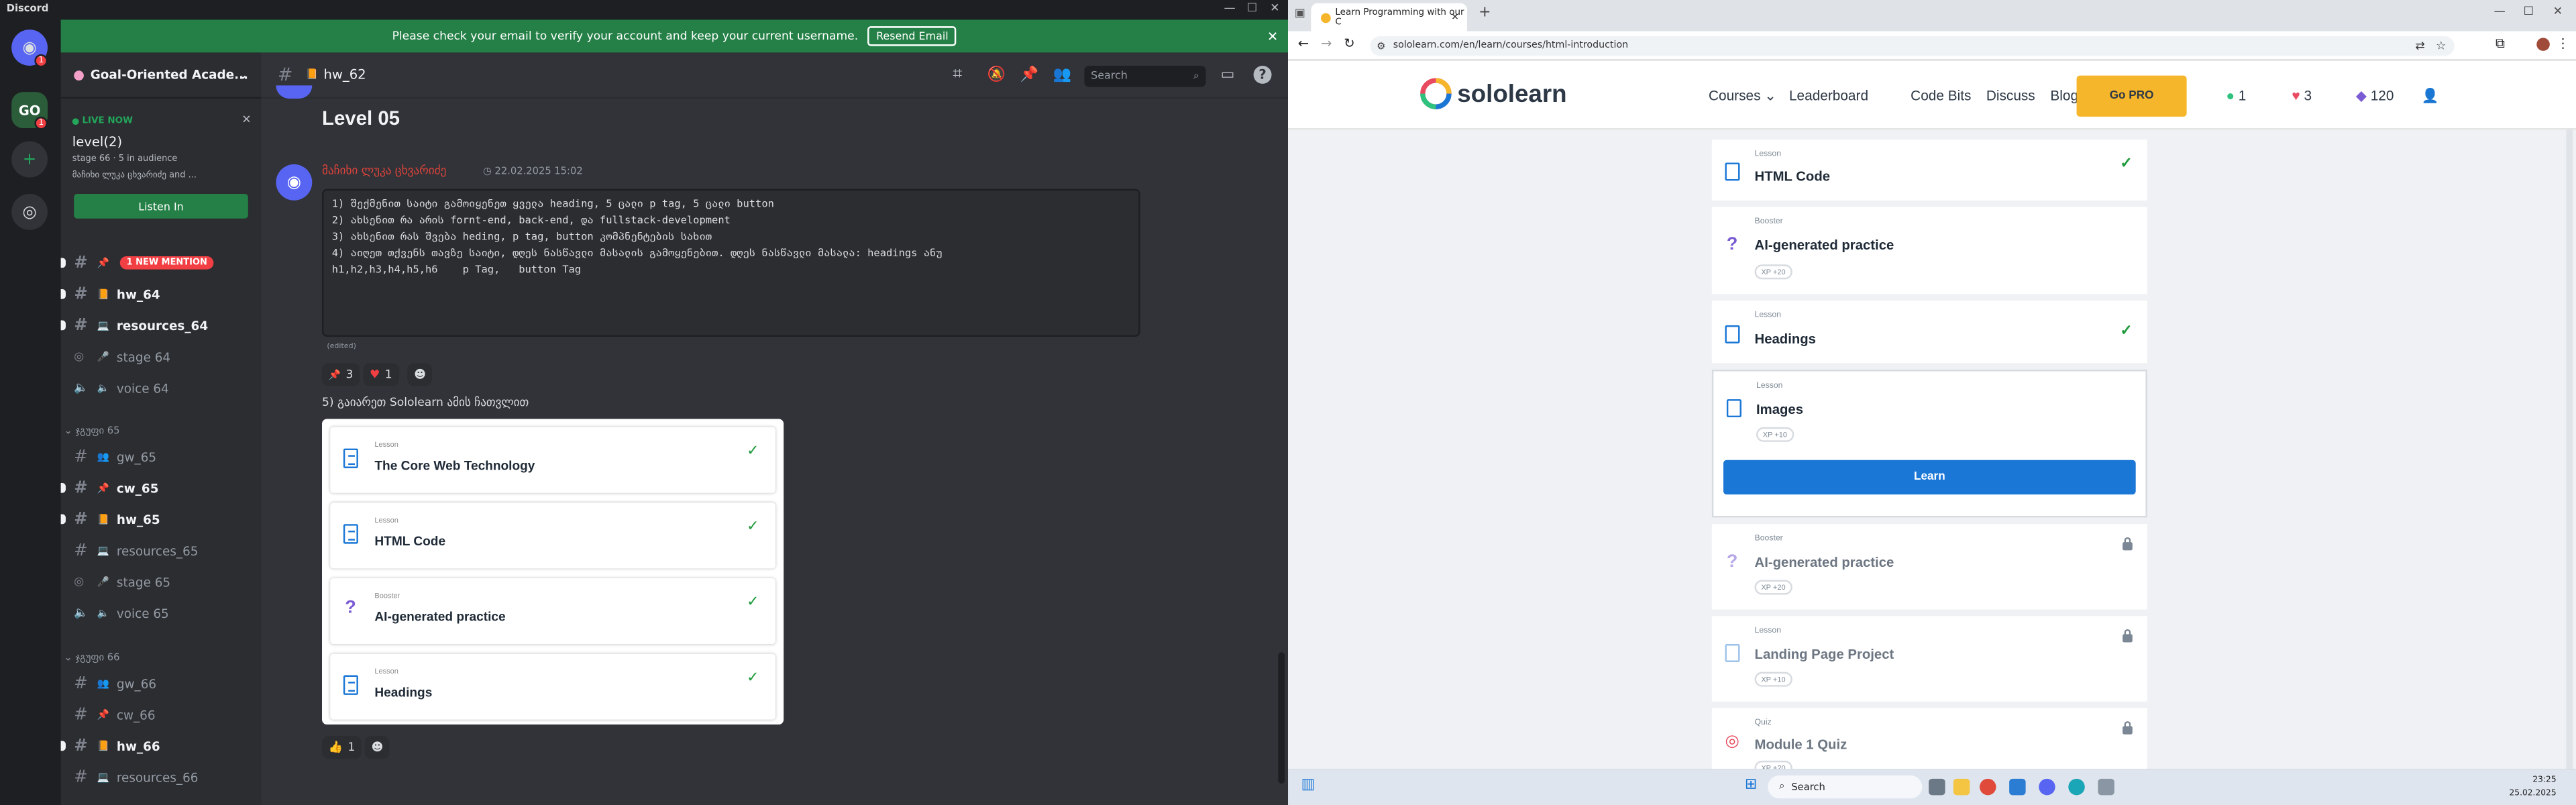  I want to click on author-name: მაჩიხი ლუკა ცხვარიძე, so click(384, 171).